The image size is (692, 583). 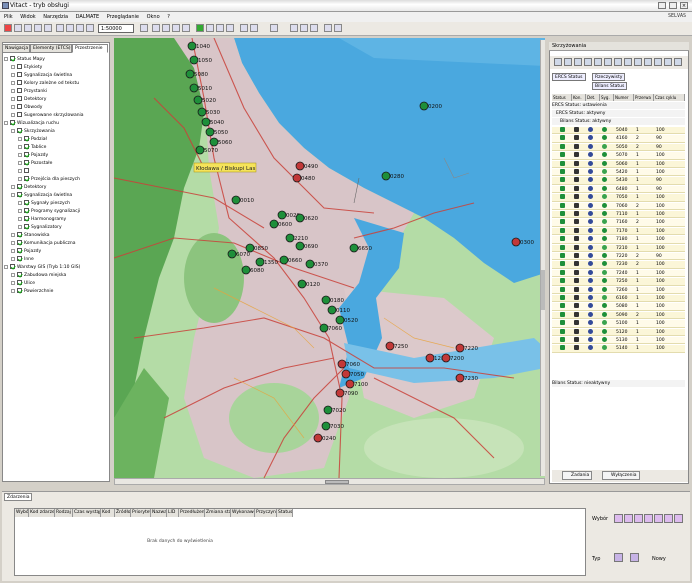 I want to click on table-row: 6480 1 90, so click(x=618, y=189).